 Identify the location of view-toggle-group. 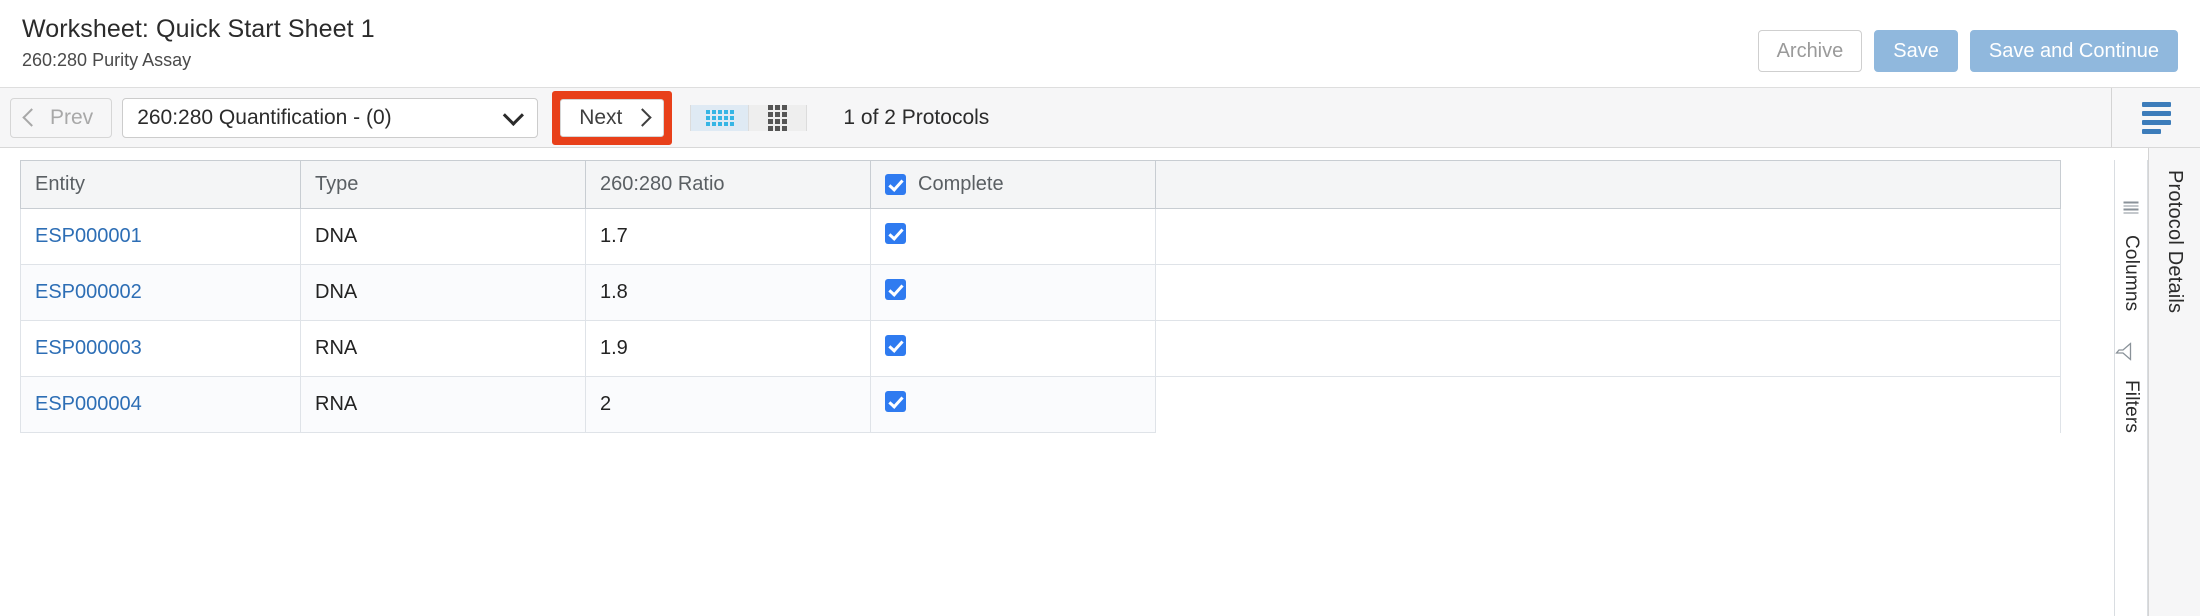
(749, 117).